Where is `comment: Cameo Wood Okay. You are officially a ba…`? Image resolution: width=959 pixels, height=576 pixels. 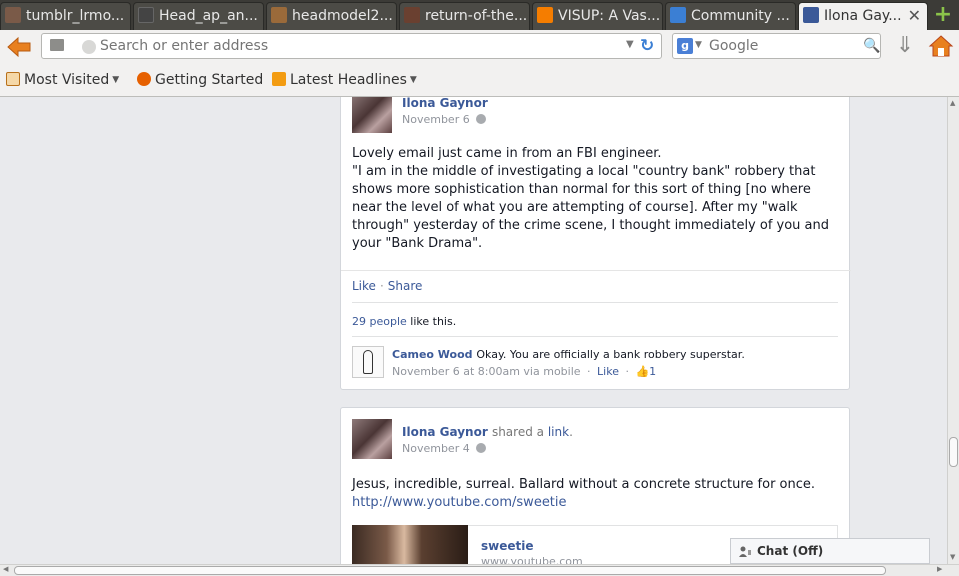 comment: Cameo Wood Okay. You are officially a ba… is located at coordinates (568, 354).